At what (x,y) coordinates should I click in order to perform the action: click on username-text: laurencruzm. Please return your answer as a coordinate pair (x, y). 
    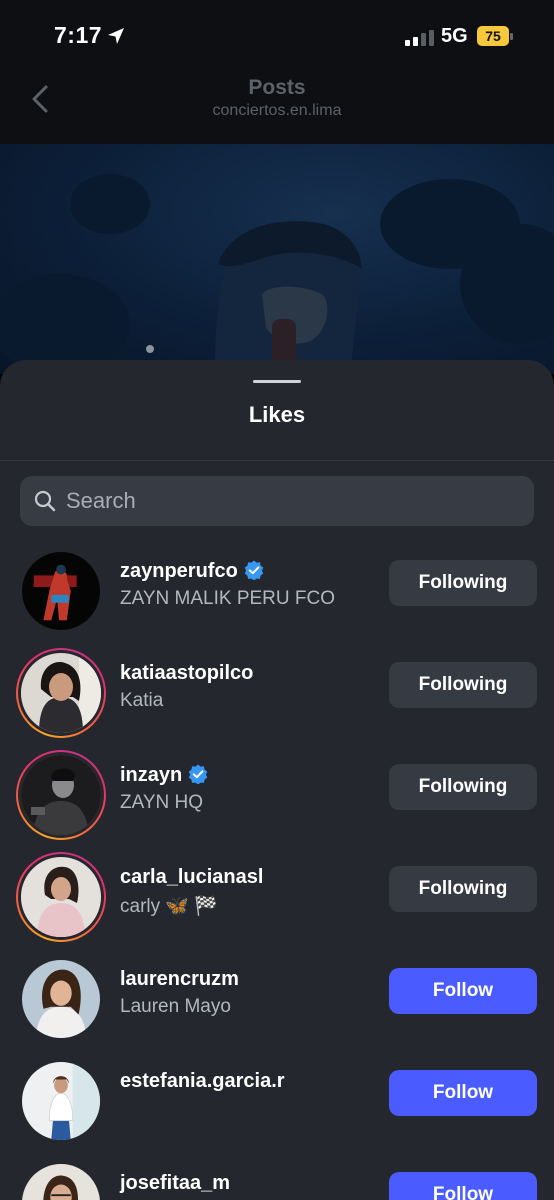
    Looking at the image, I should click on (179, 979).